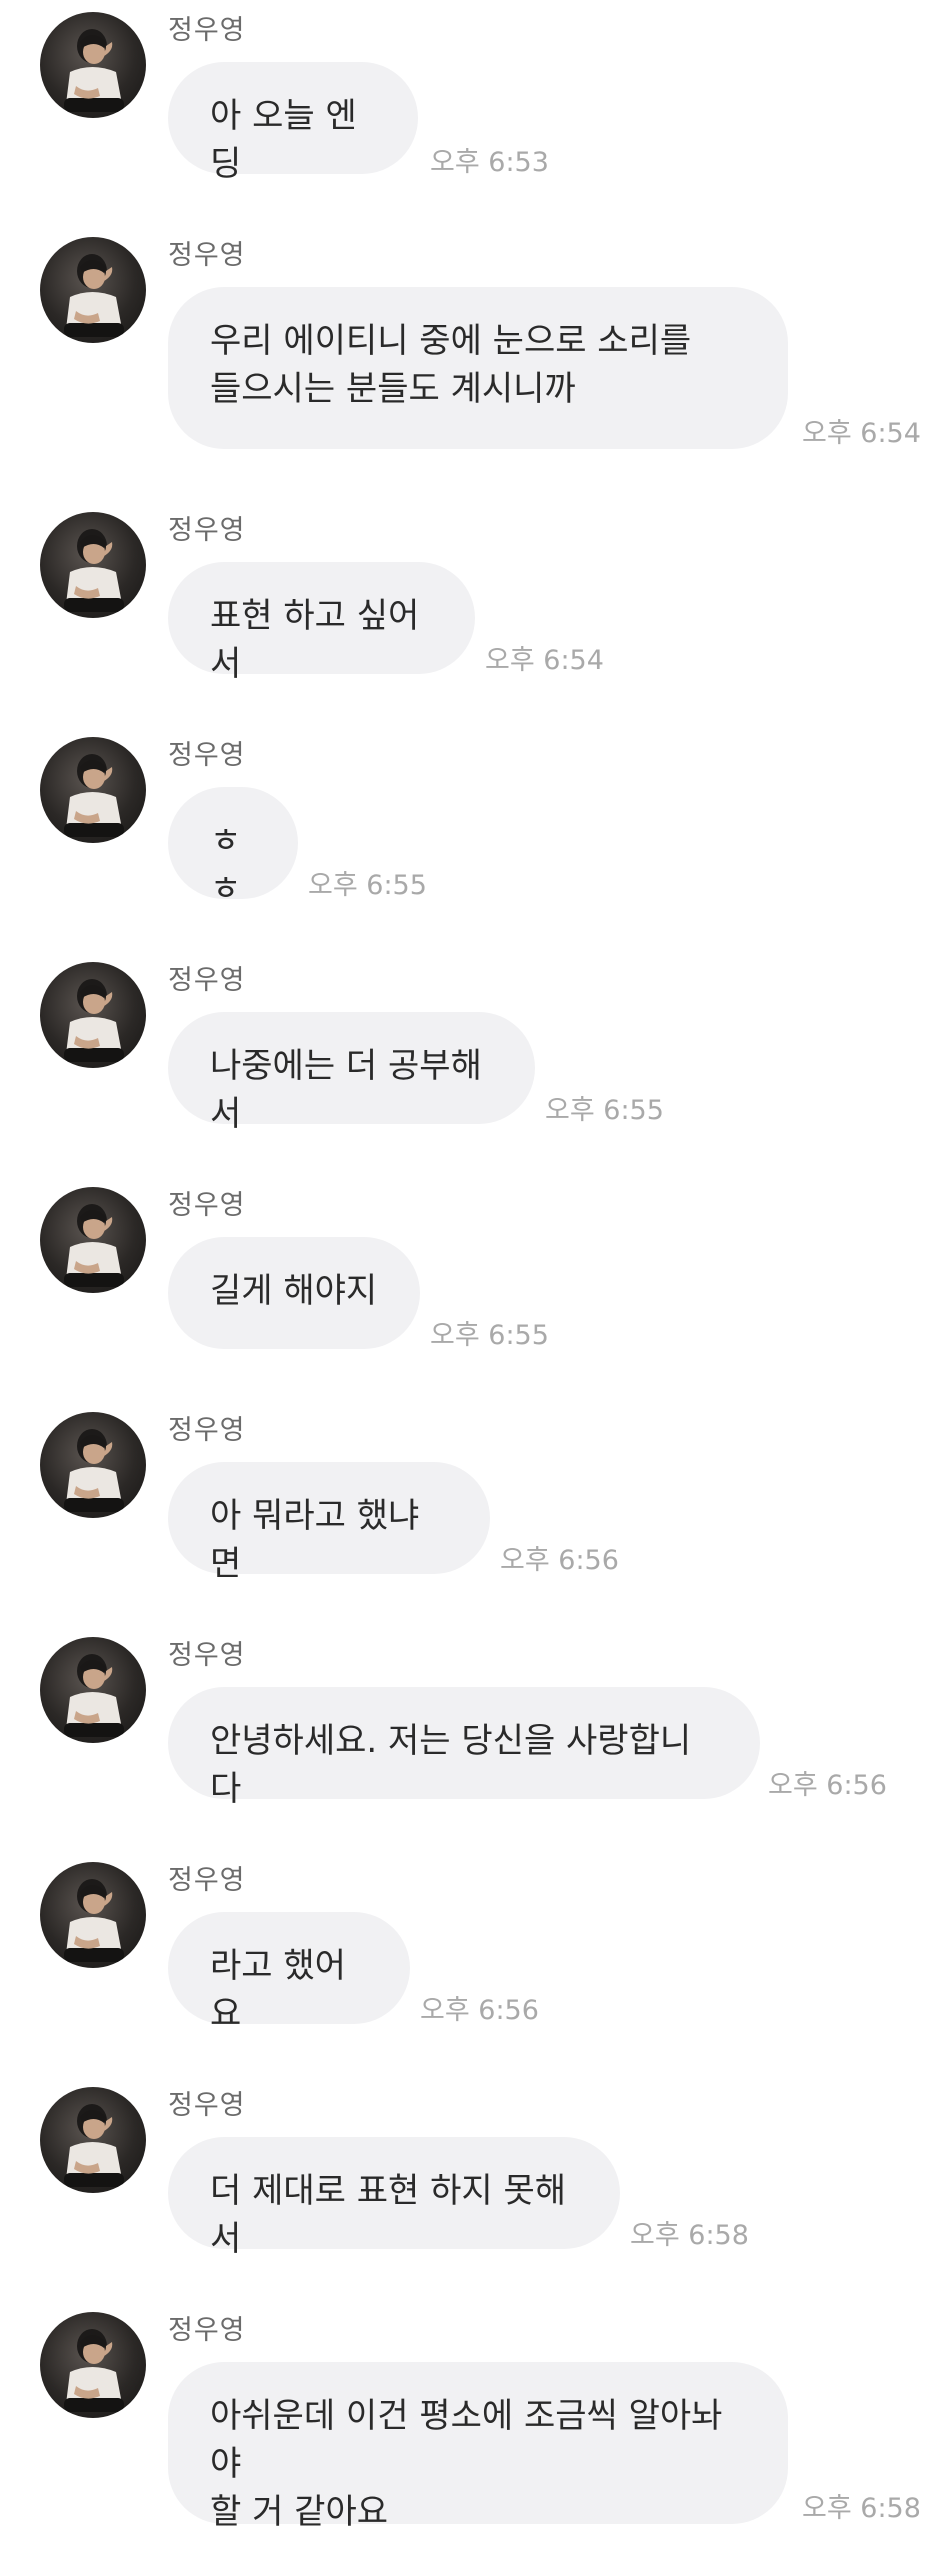  What do you see at coordinates (233, 848) in the screenshot?
I see `message-bubble: ㅎㅎ` at bounding box center [233, 848].